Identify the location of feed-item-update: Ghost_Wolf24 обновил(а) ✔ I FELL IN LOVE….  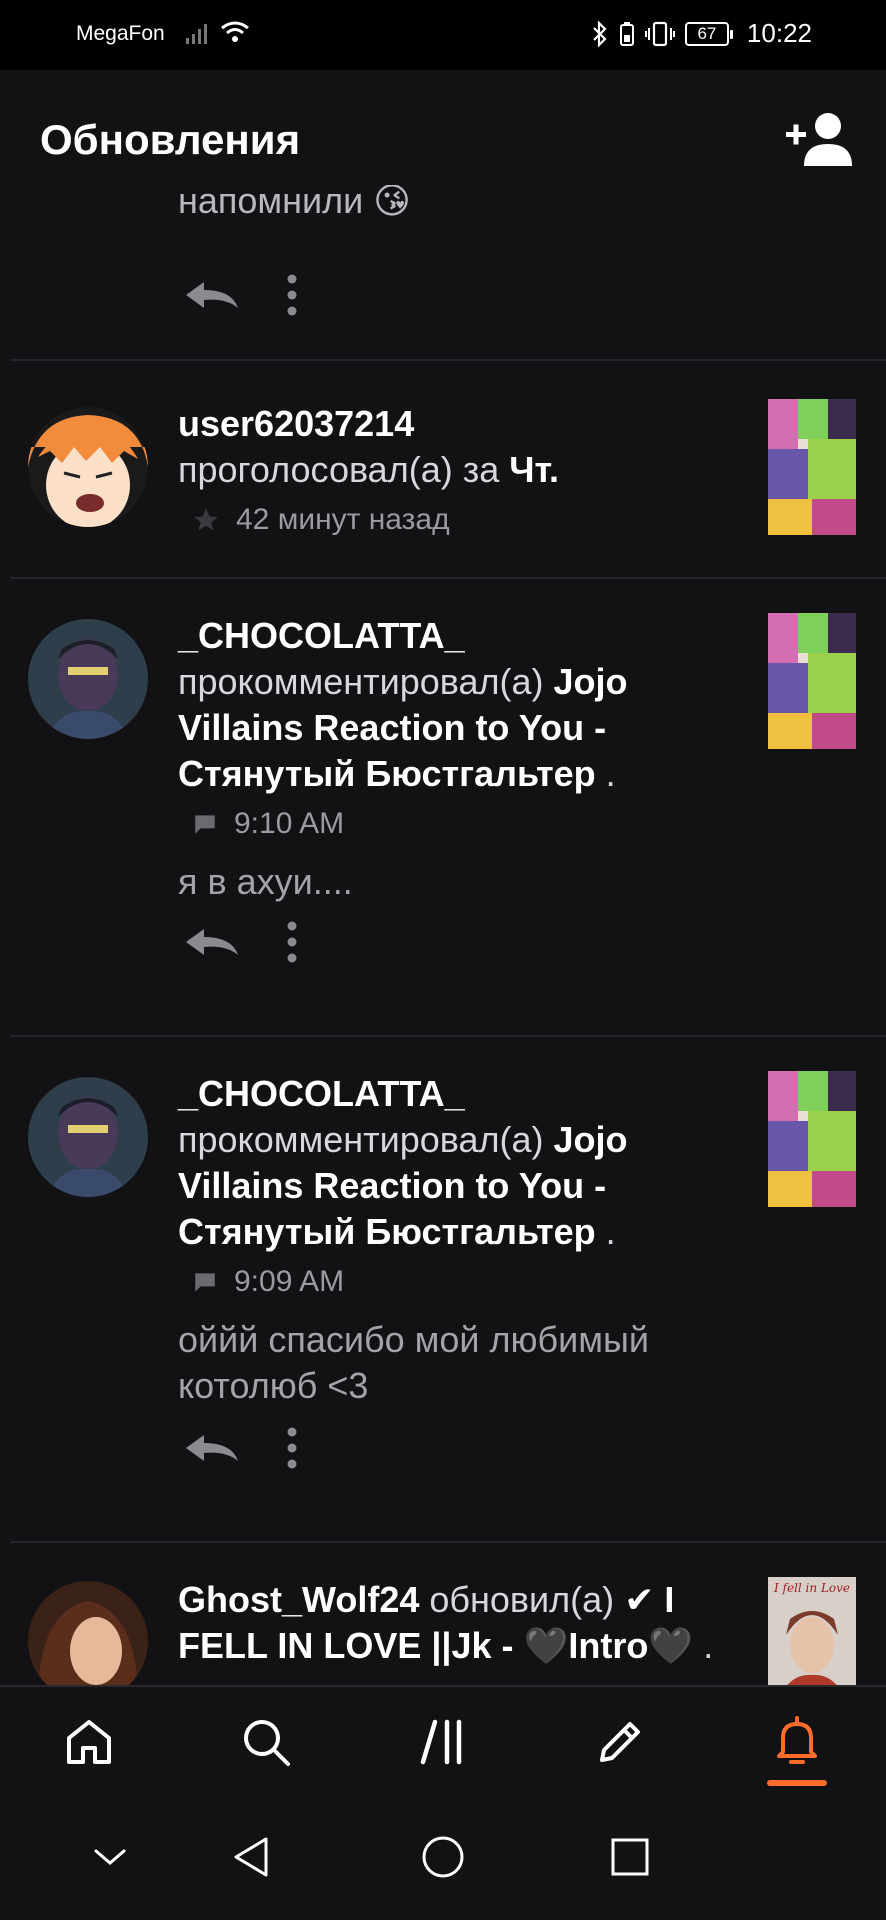
(443, 1614).